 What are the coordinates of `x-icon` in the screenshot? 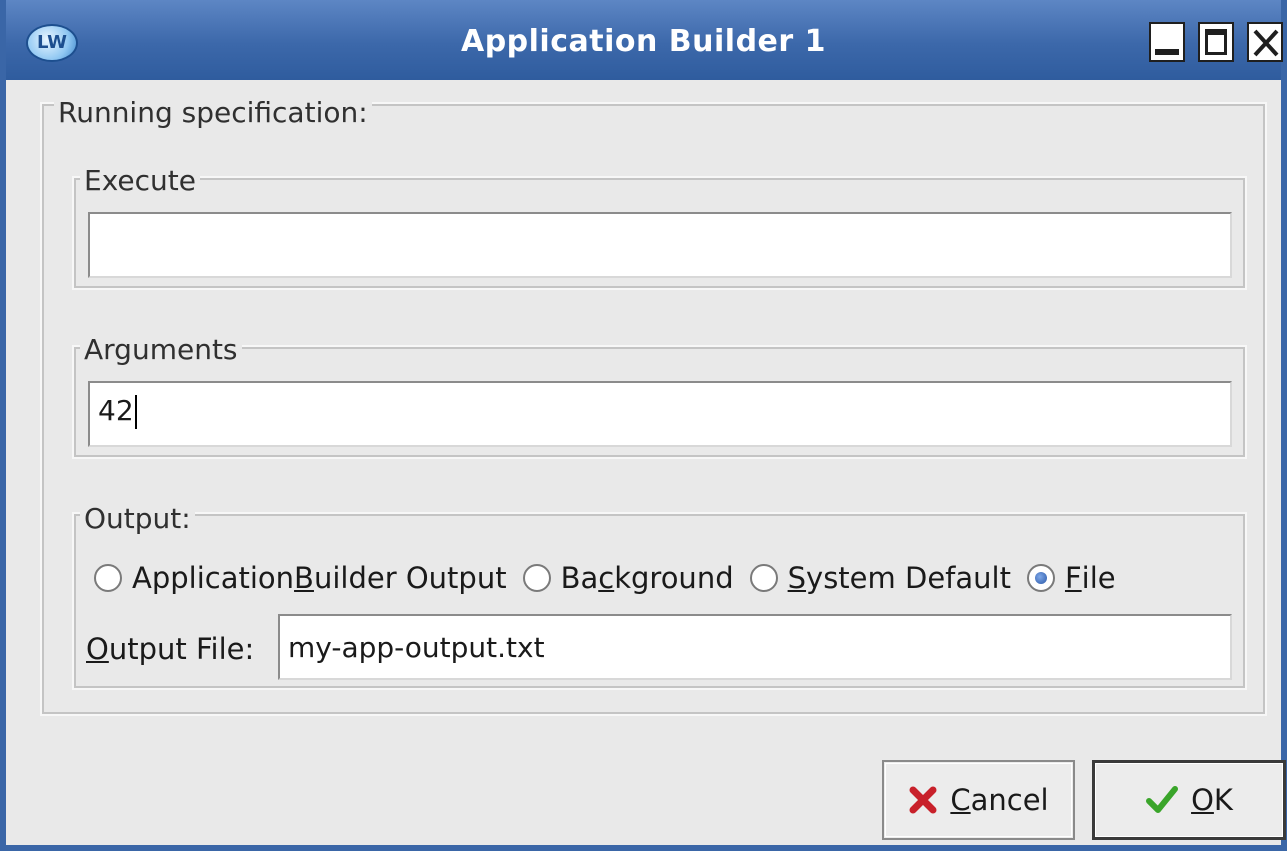 It's located at (923, 800).